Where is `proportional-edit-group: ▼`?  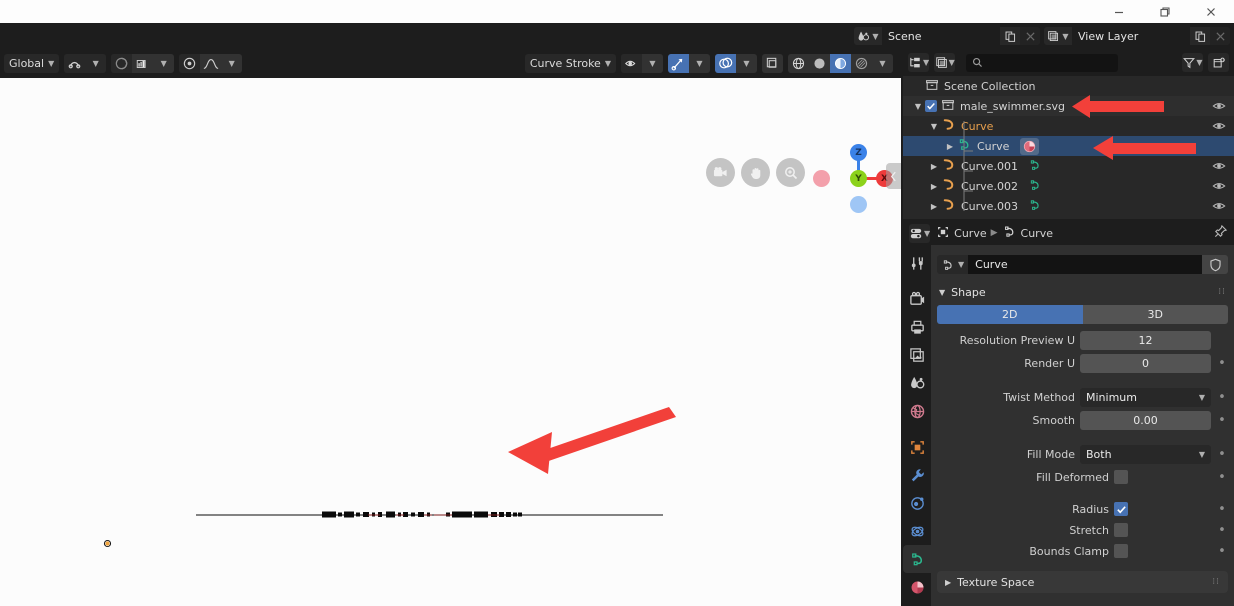
proportional-edit-group: ▼ is located at coordinates (143, 63).